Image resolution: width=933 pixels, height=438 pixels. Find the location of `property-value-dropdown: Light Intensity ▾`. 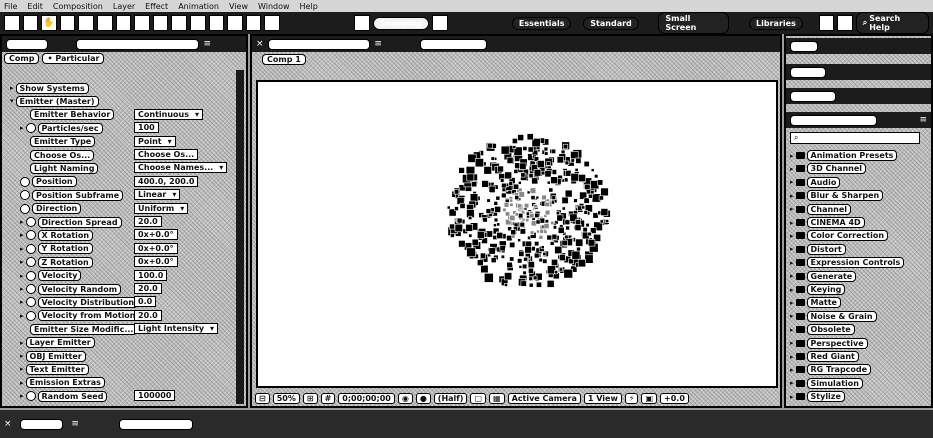

property-value-dropdown: Light Intensity ▾ is located at coordinates (176, 329).